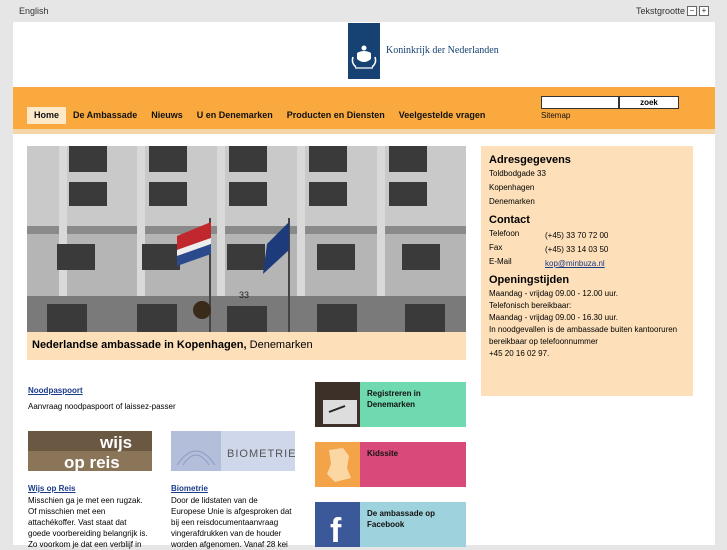 The image size is (727, 550). Describe the element at coordinates (52, 488) in the screenshot. I see `wijs-op-reis-link: Wijs op Reis` at that location.